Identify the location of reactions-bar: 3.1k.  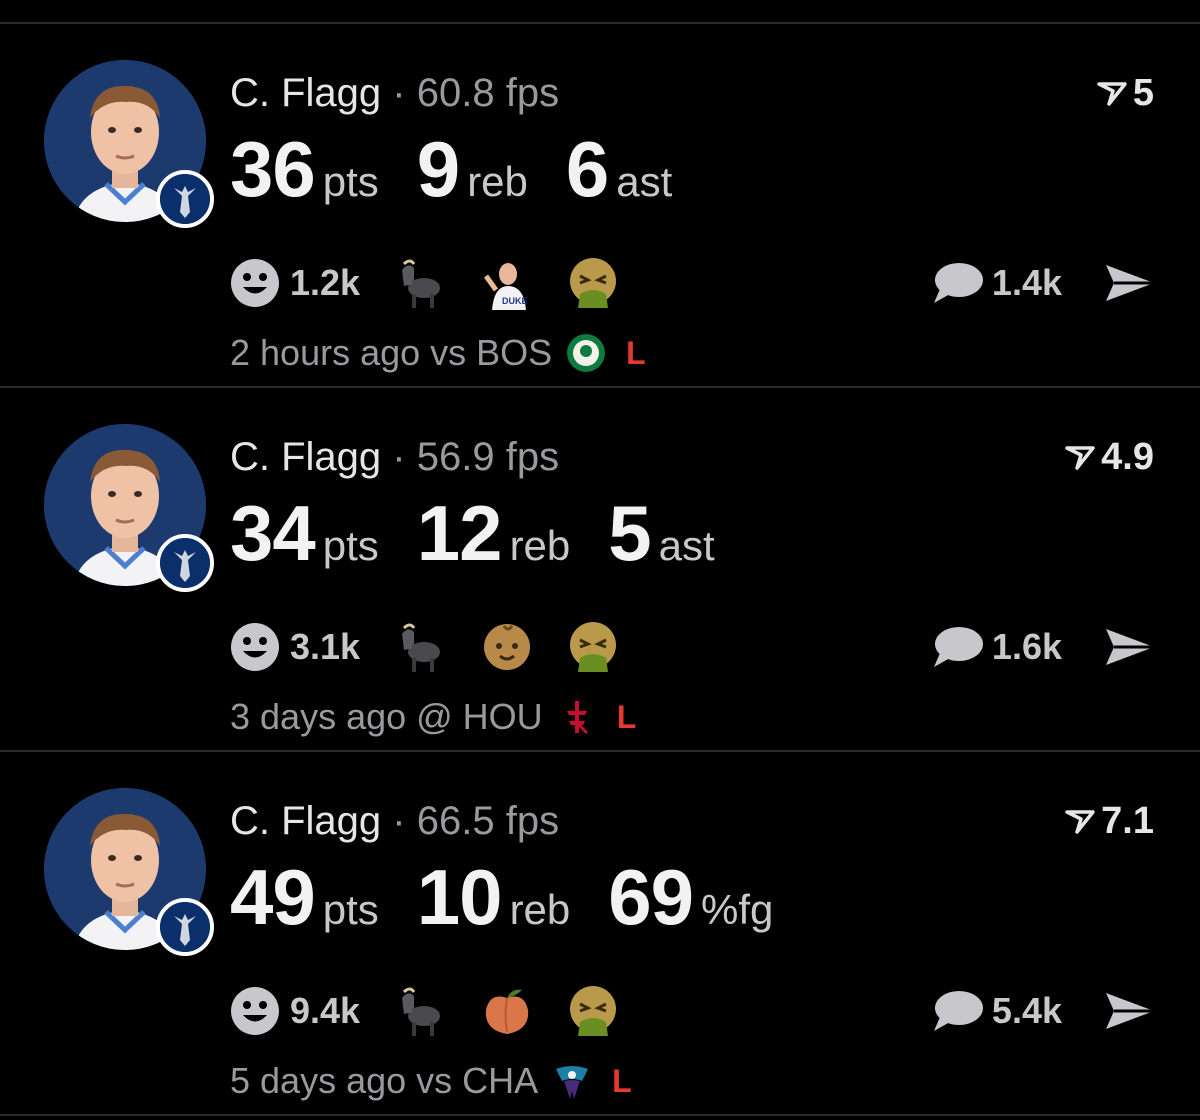
(441, 647).